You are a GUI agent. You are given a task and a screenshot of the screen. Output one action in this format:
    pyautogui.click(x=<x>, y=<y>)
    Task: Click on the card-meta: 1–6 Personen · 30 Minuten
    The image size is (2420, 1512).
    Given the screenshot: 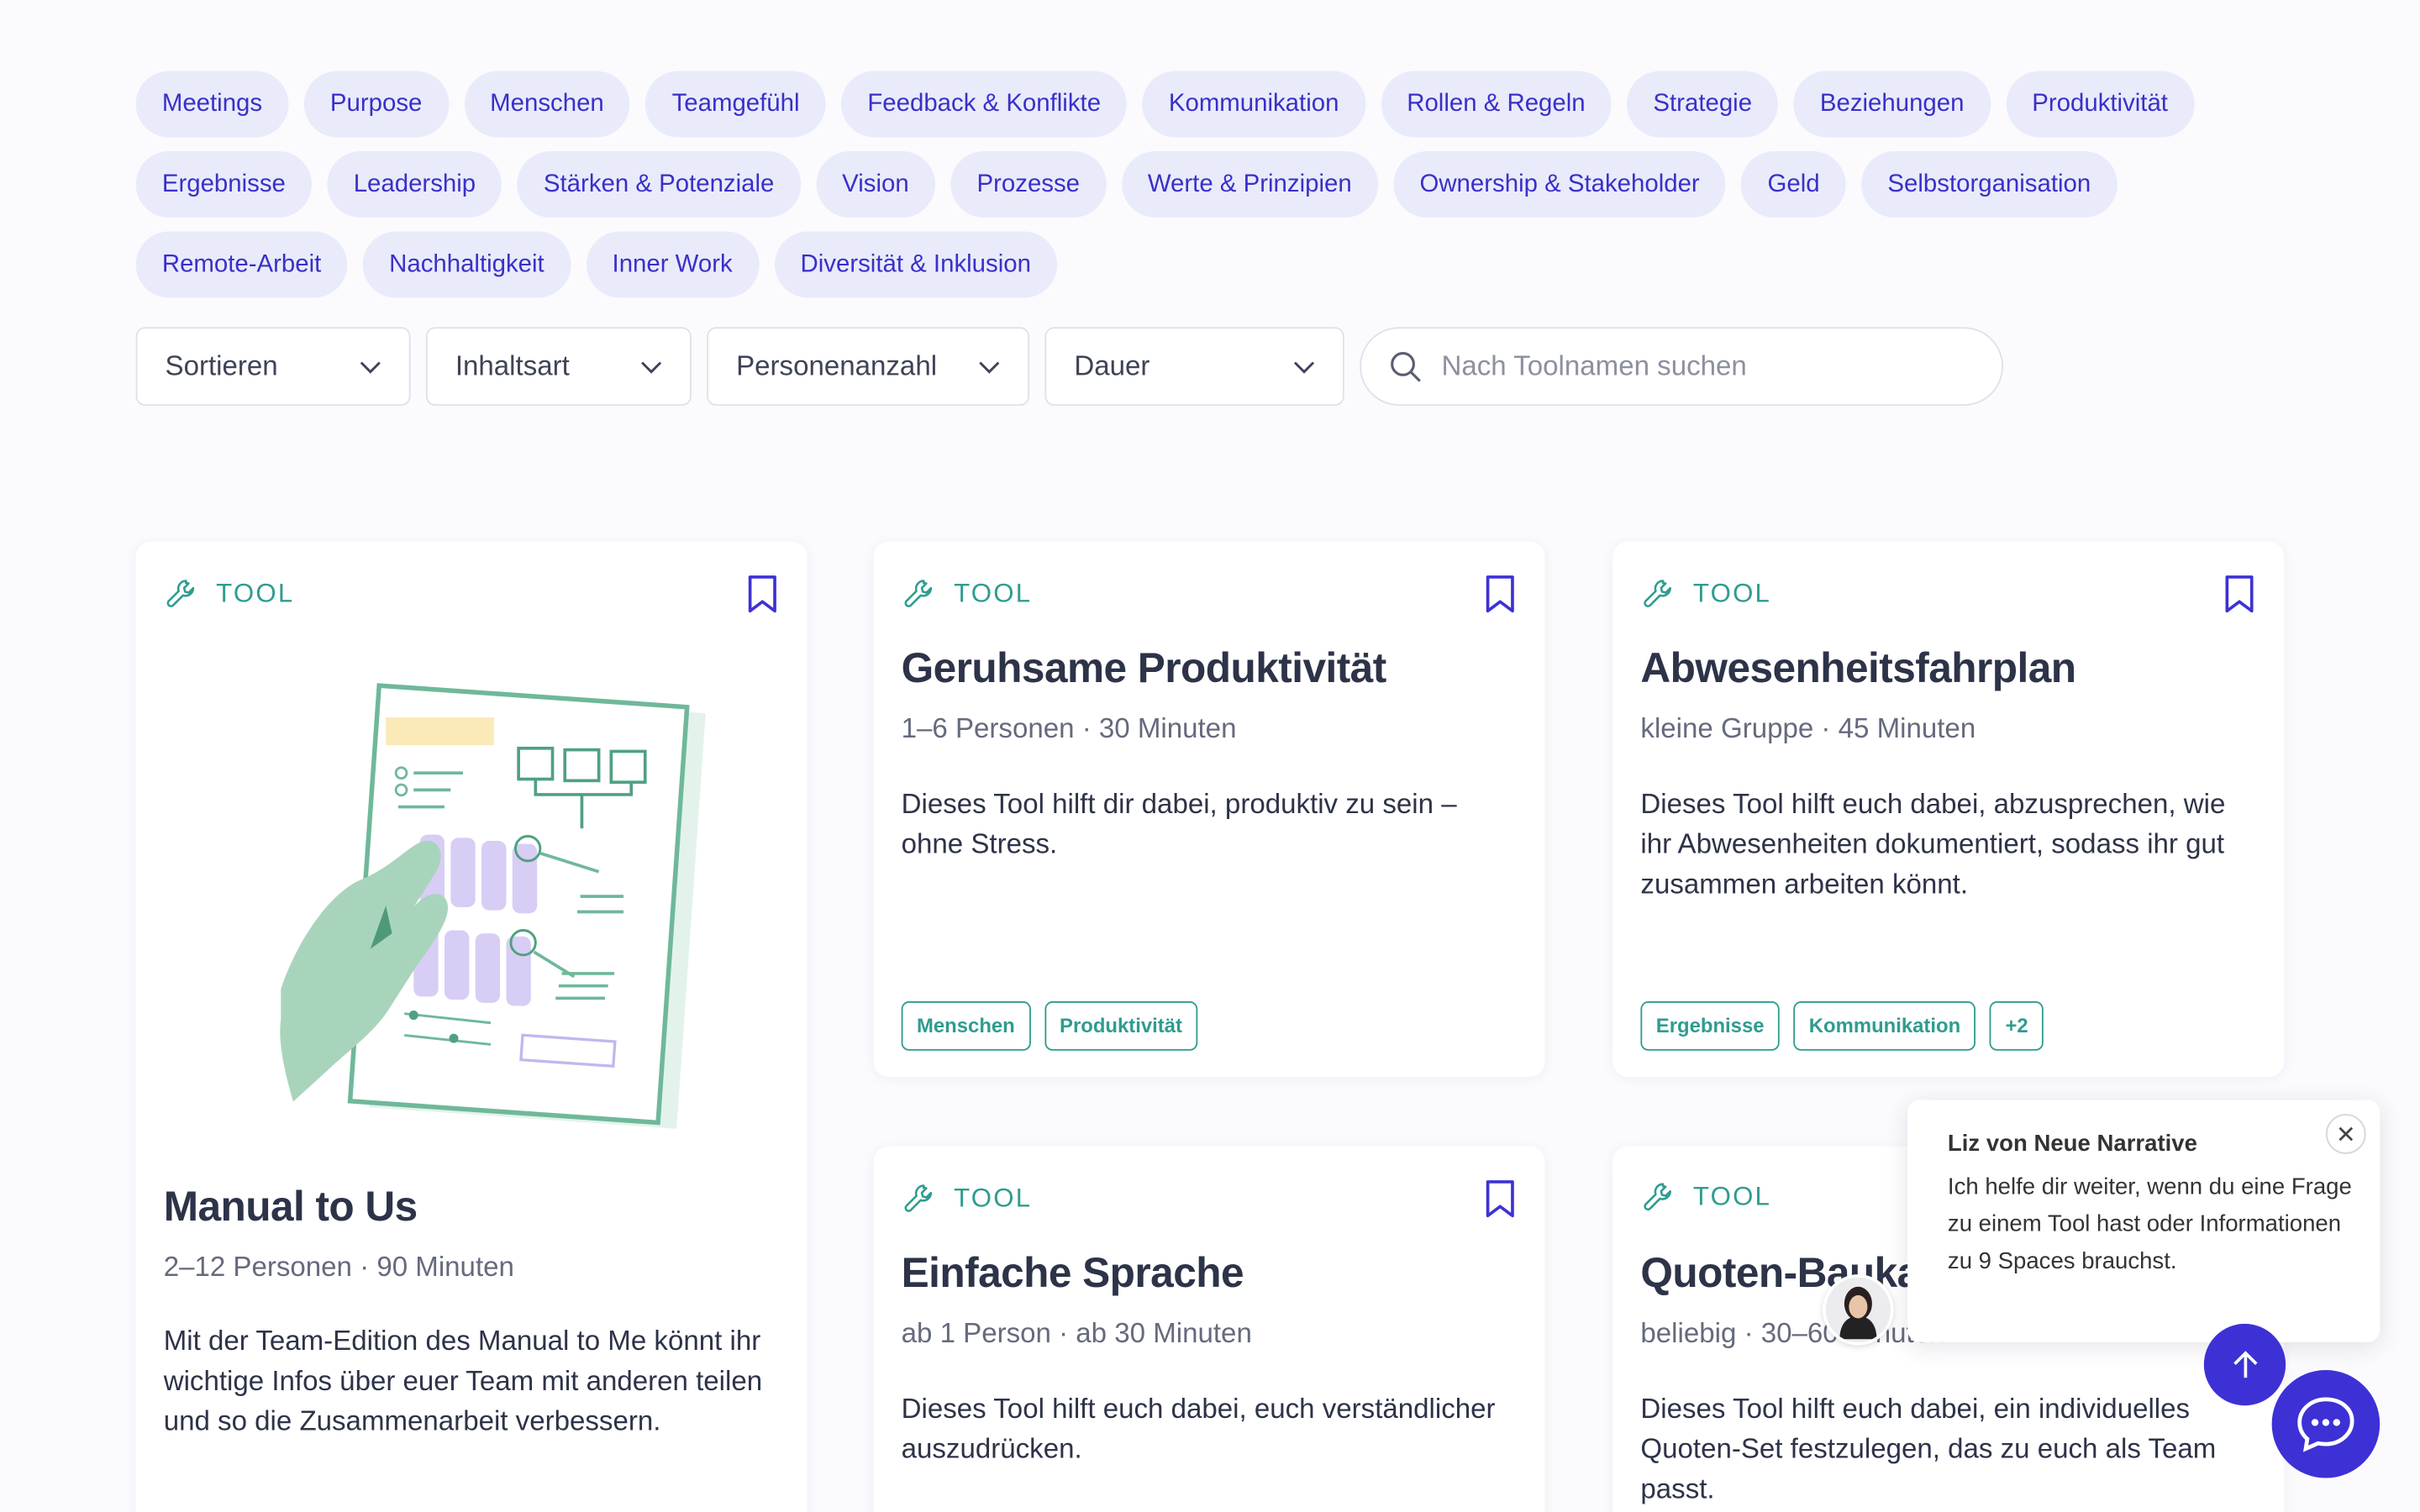 What is the action you would take?
    pyautogui.click(x=1069, y=728)
    